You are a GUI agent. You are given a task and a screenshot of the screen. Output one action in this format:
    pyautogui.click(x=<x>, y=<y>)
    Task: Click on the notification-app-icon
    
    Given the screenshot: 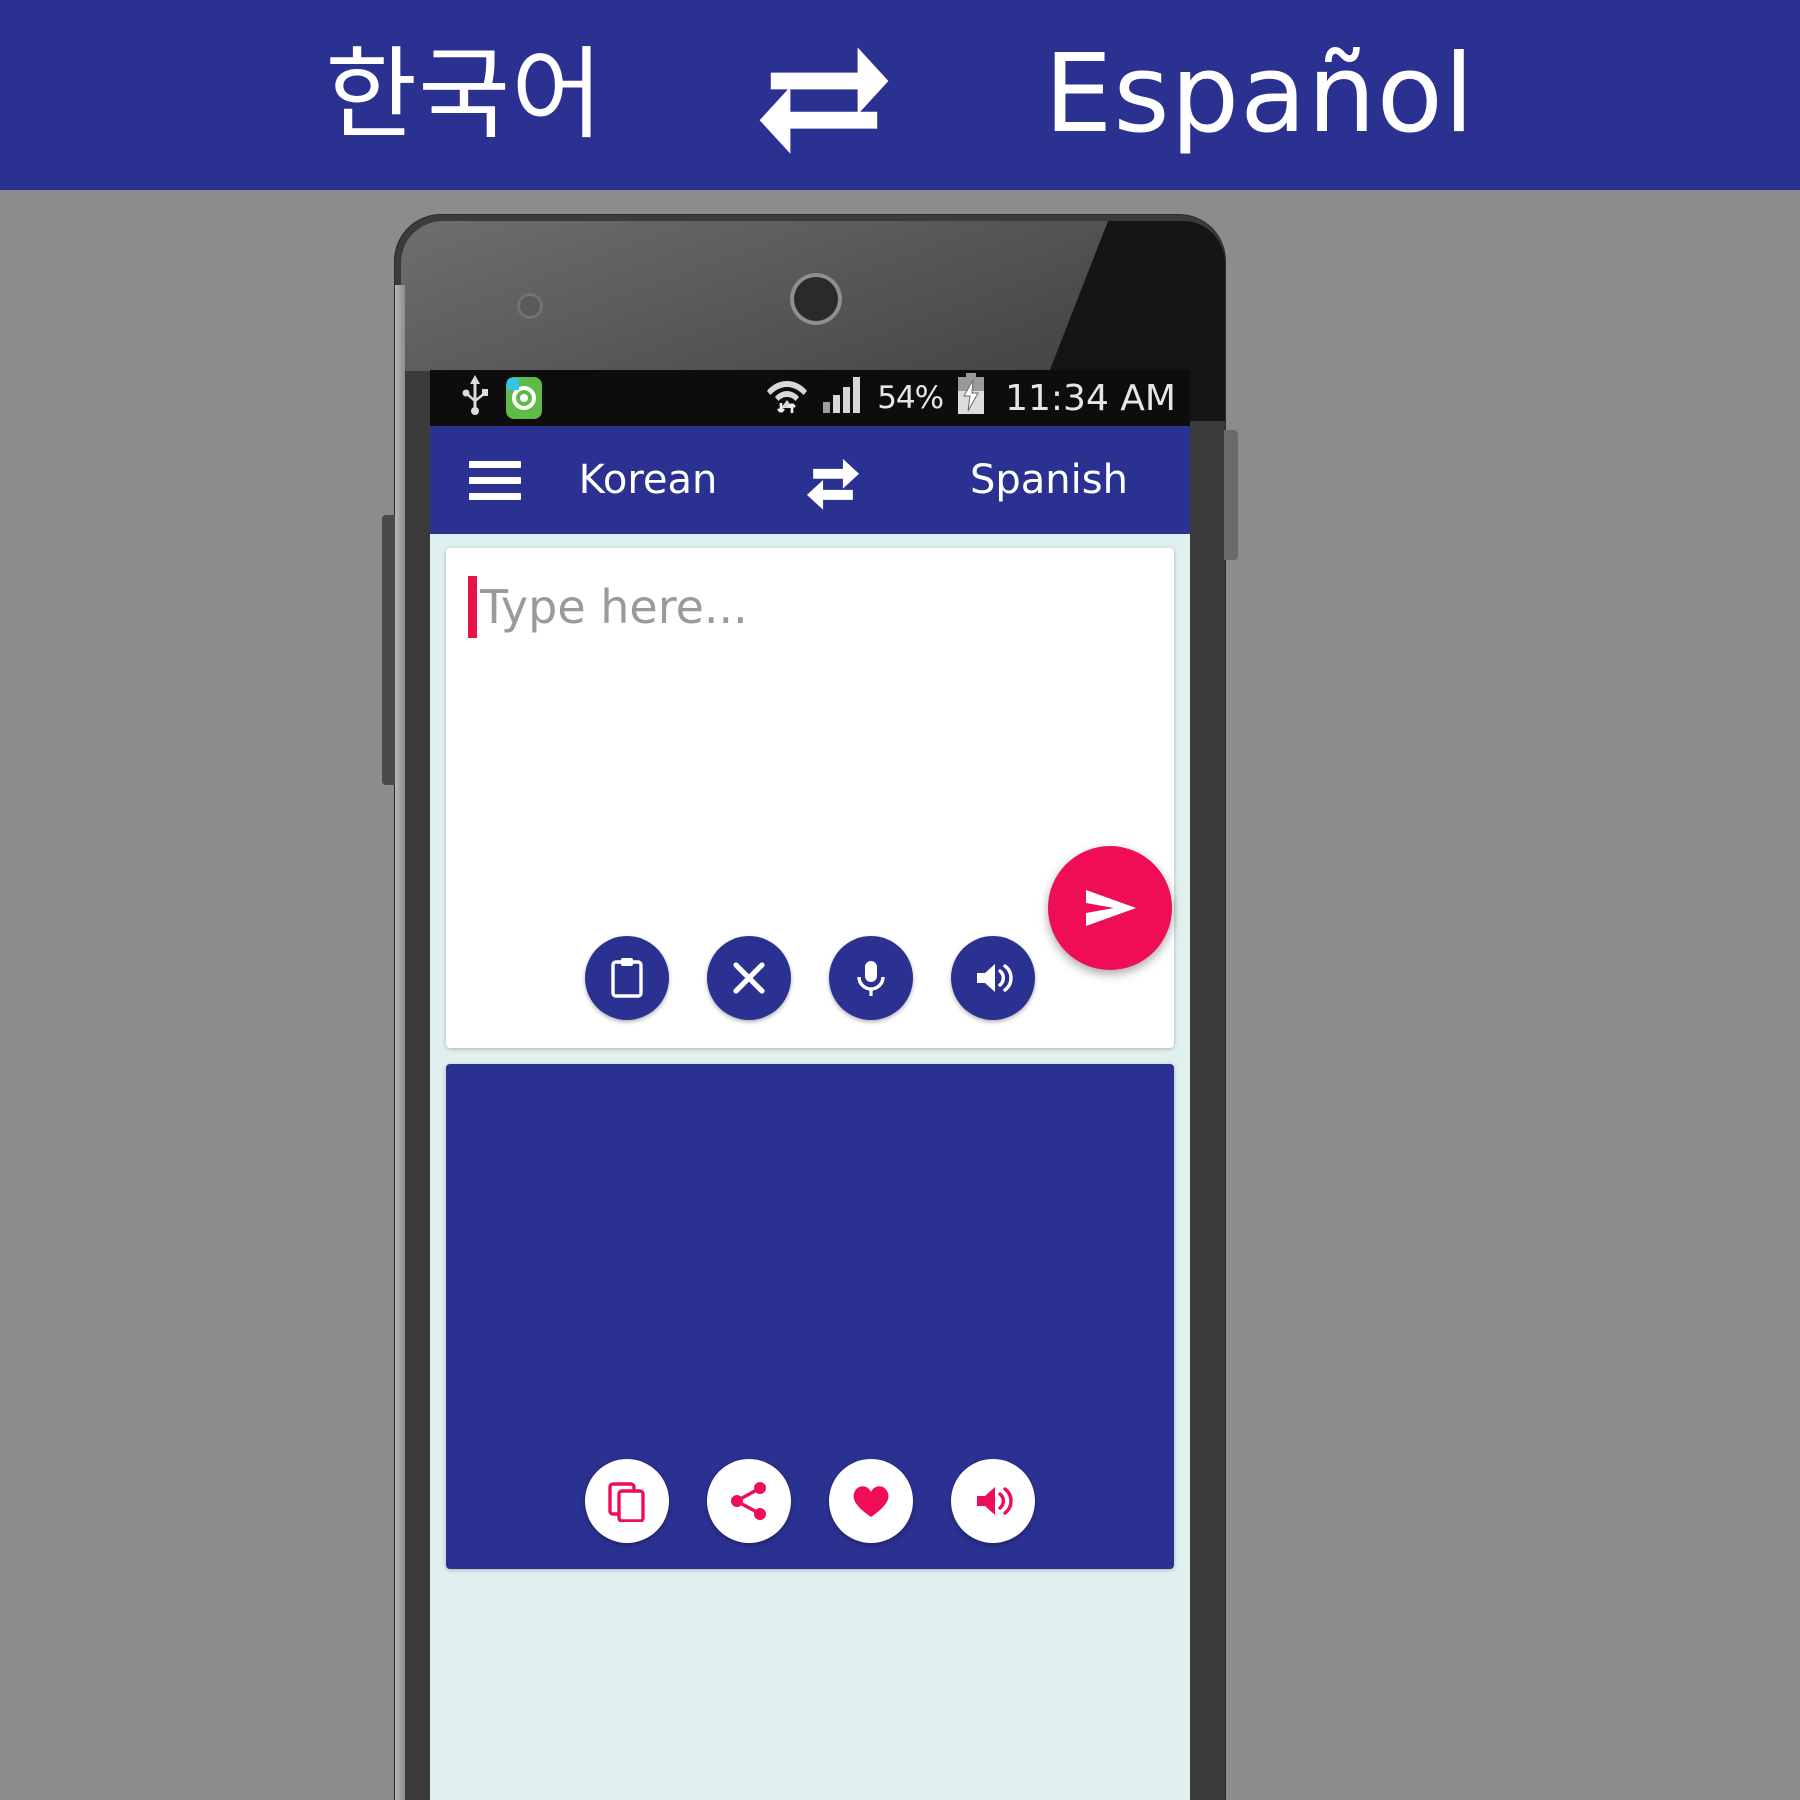 What is the action you would take?
    pyautogui.click(x=524, y=398)
    